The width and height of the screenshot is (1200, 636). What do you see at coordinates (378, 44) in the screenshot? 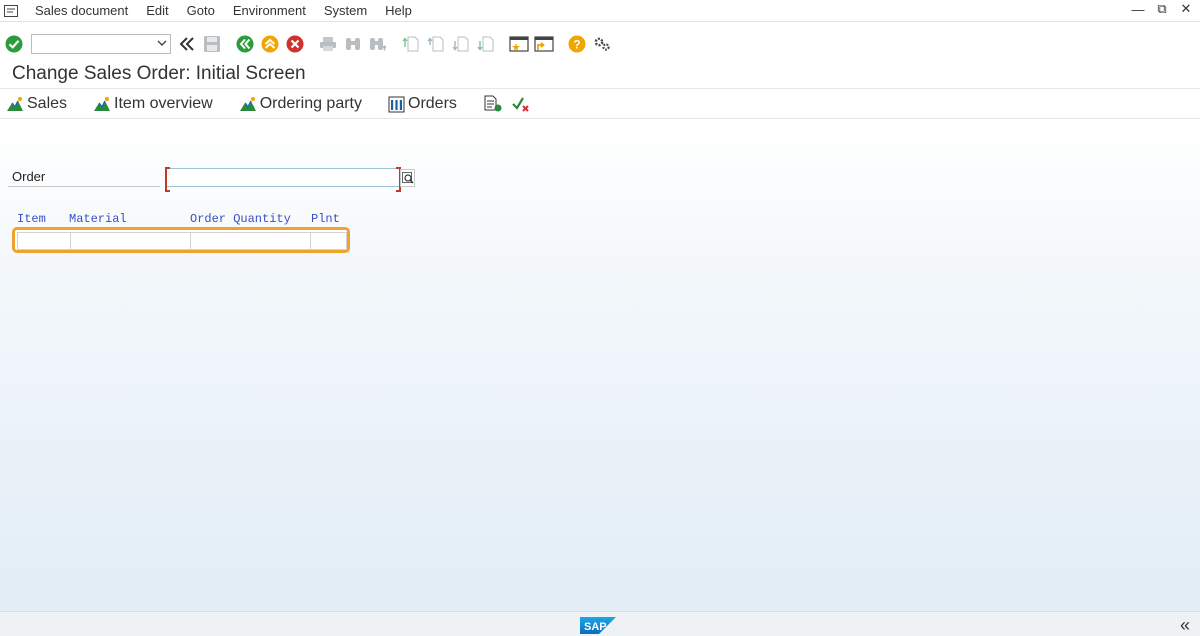
I see `find-next-icon` at bounding box center [378, 44].